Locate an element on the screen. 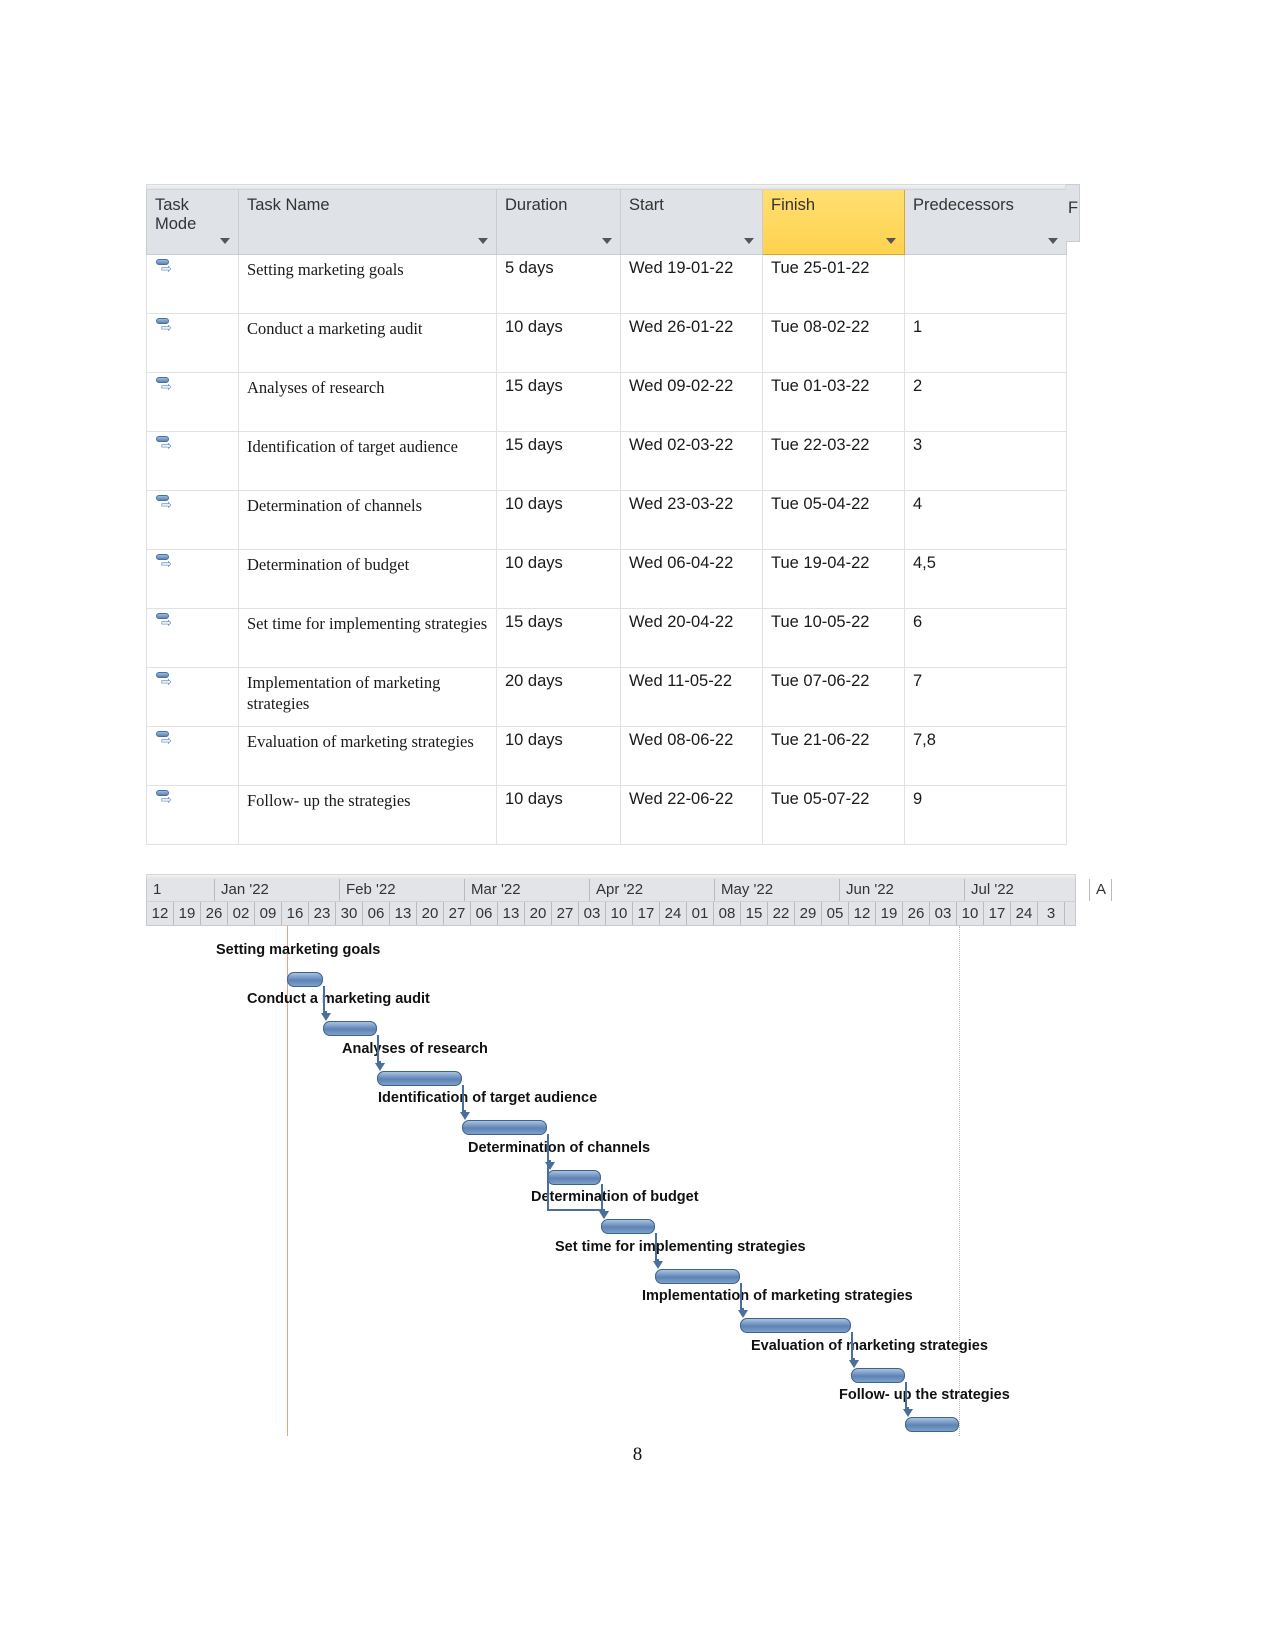 This screenshot has height=1650, width=1275. cell-start: Wed 08-06-22 is located at coordinates (691, 756).